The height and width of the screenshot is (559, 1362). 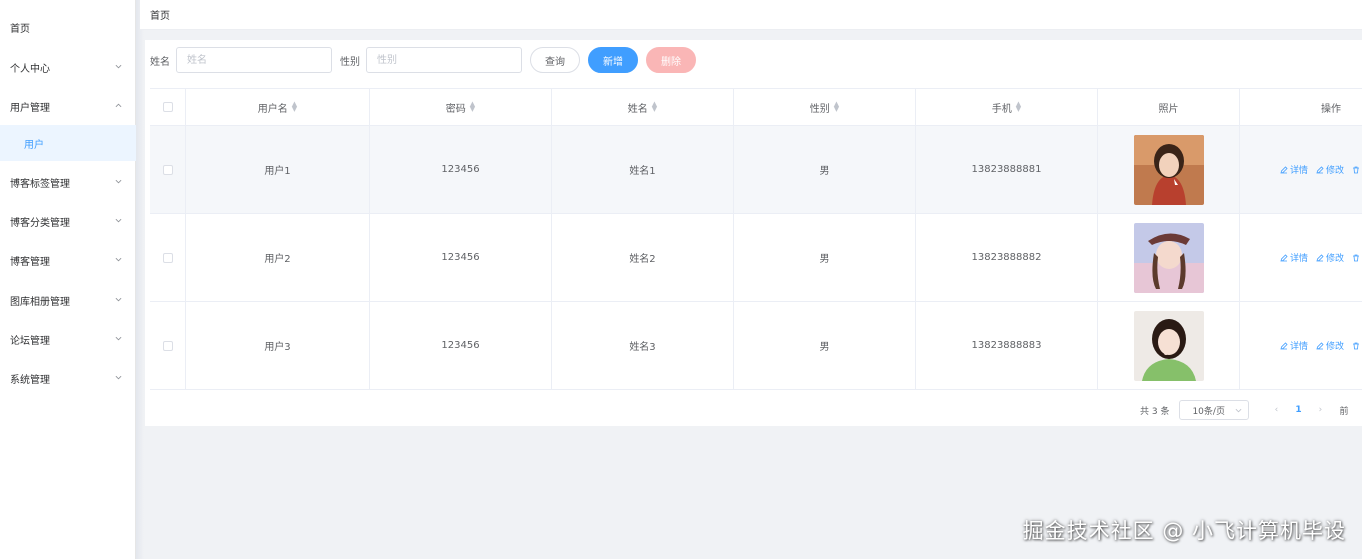 What do you see at coordinates (68, 221) in the screenshot?
I see `sidebar-item-blog-categories: 博客分类管理` at bounding box center [68, 221].